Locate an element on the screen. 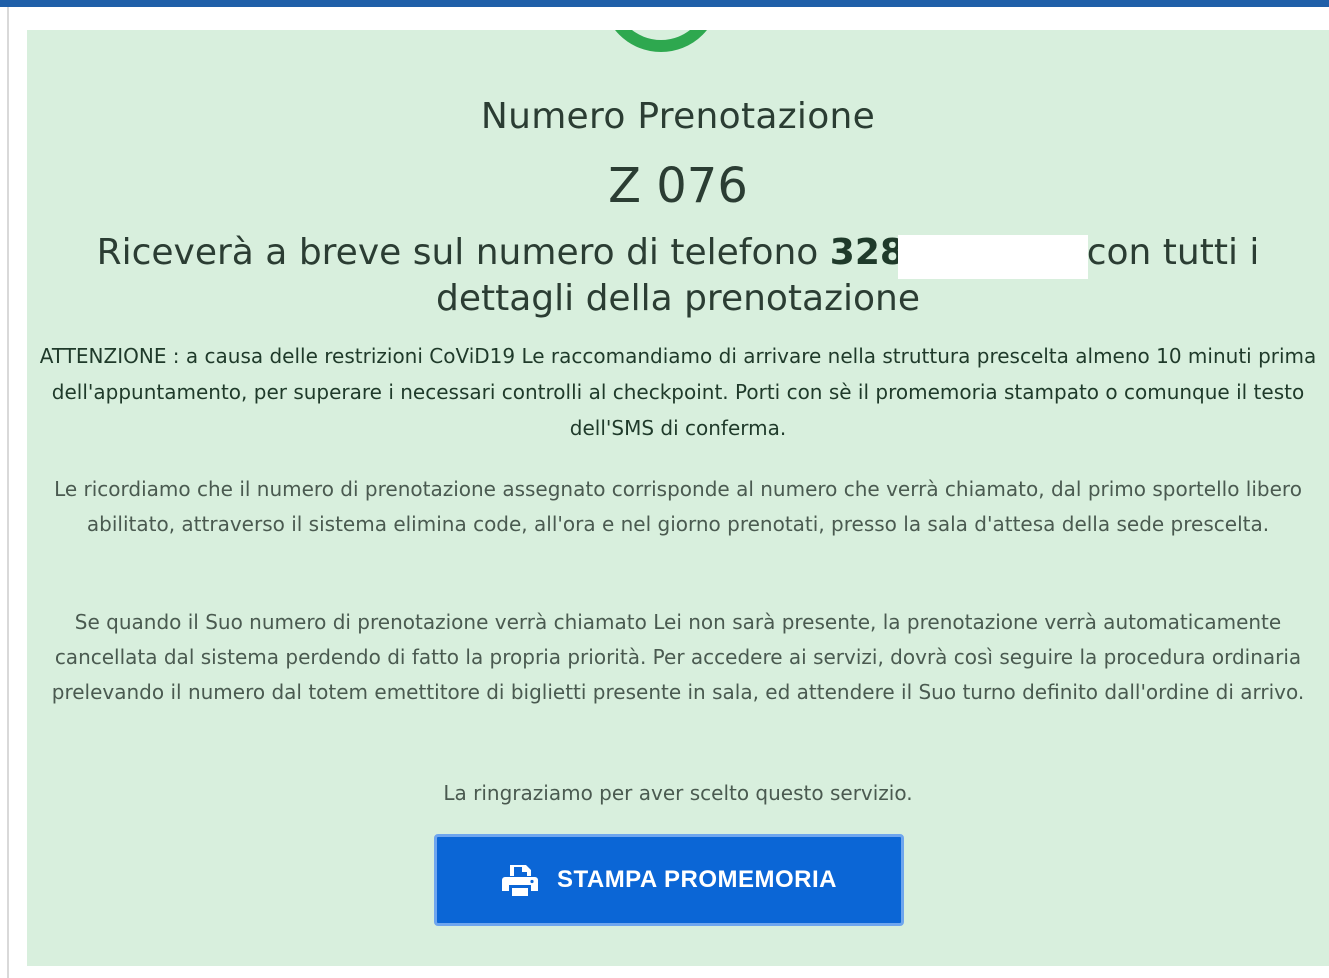  check-circle-icon is located at coordinates (661, 41).